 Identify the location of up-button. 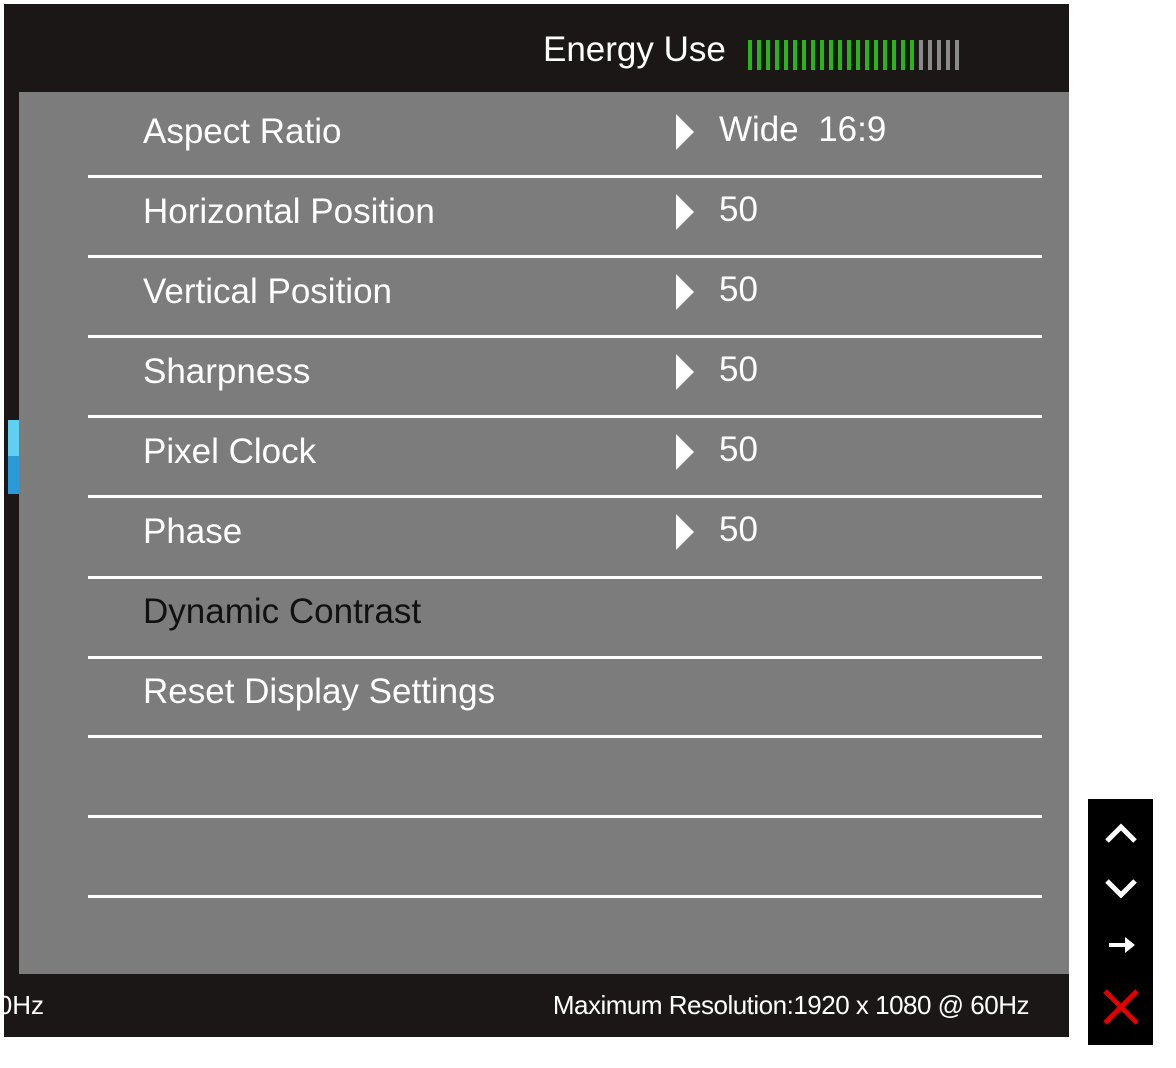
(1120, 833).